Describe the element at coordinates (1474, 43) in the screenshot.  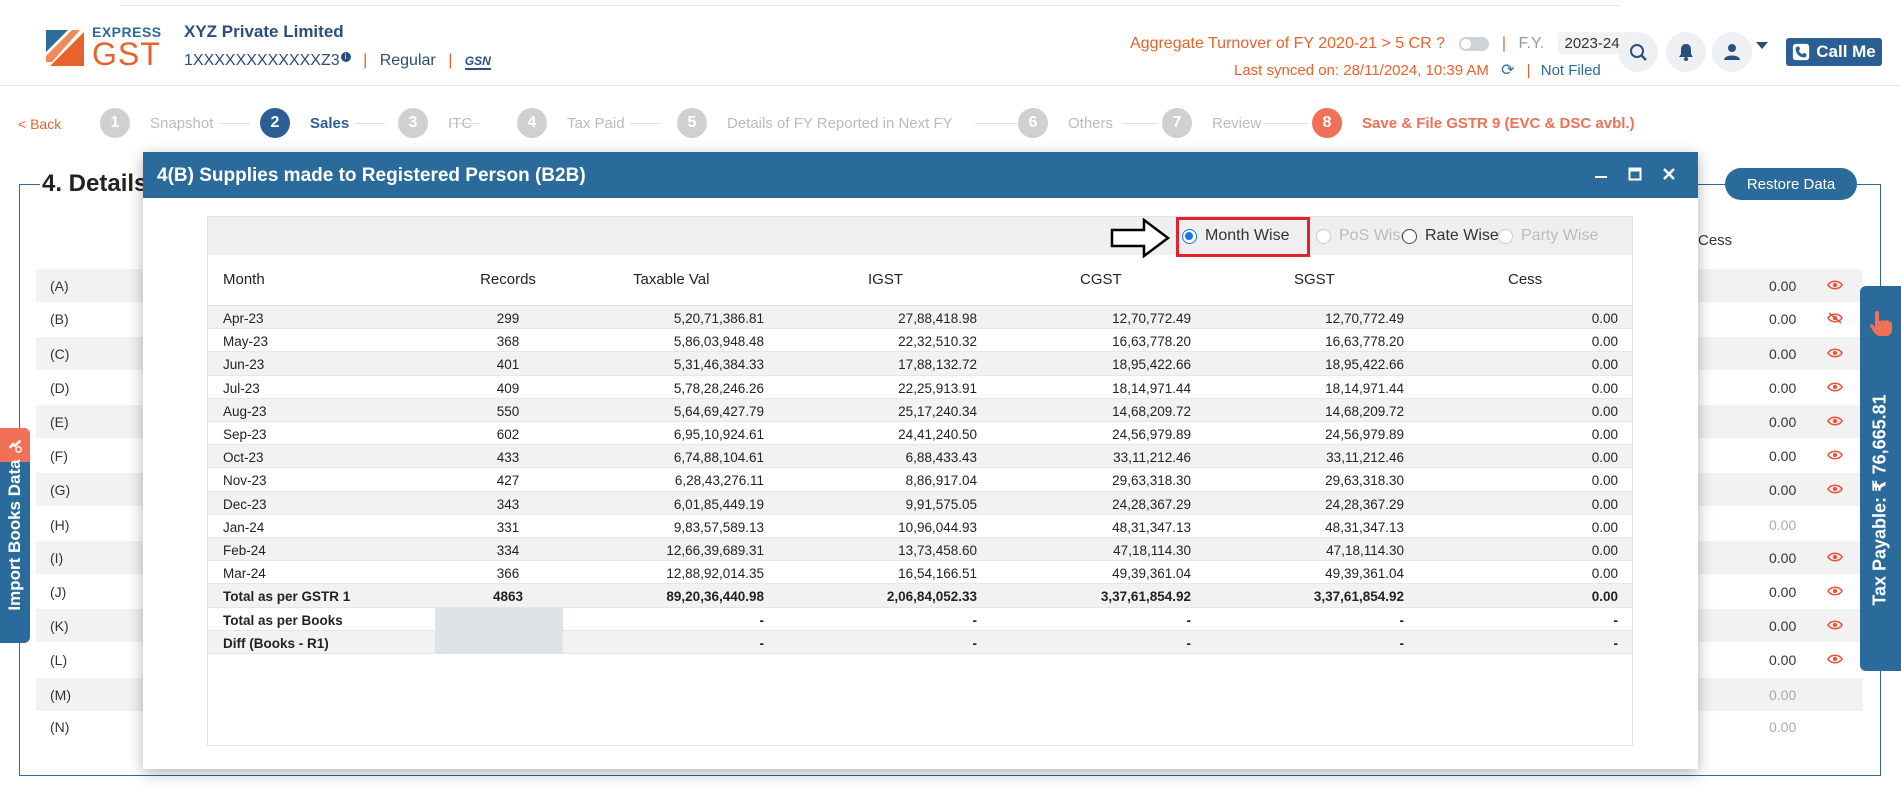
I see `aggregate-turnover-toggle` at that location.